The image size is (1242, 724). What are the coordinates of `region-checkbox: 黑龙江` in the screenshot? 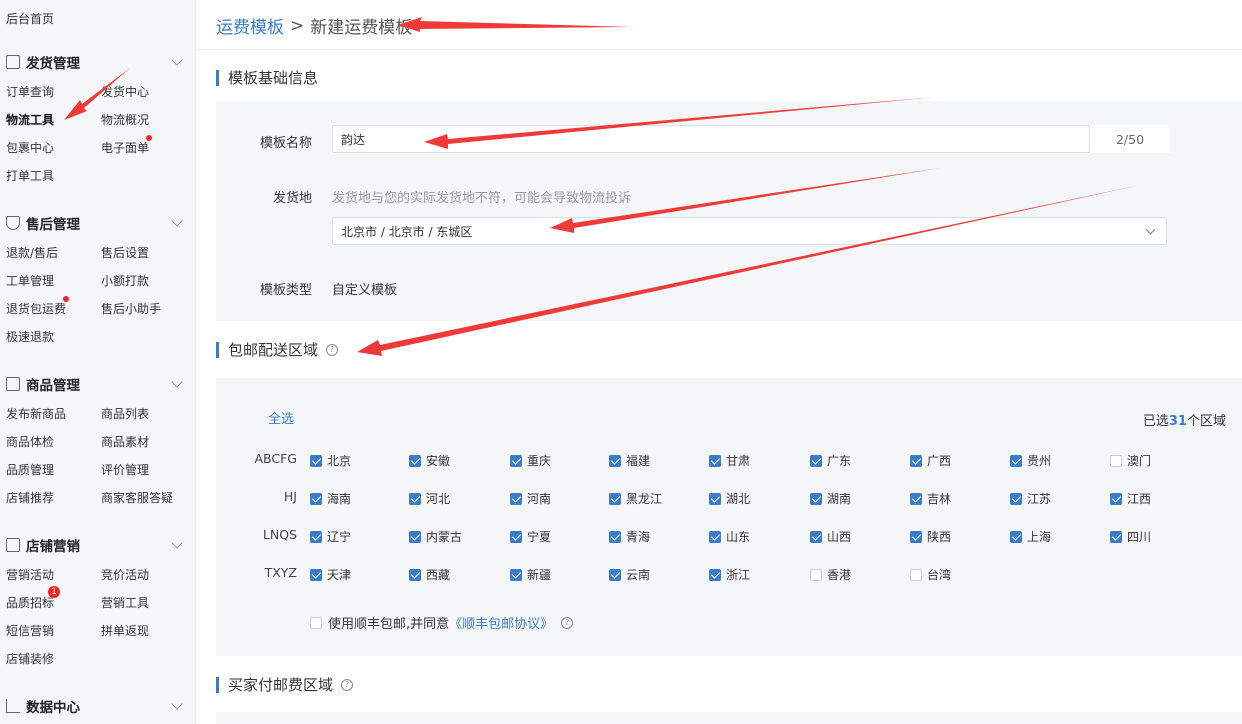 It's located at (635, 498).